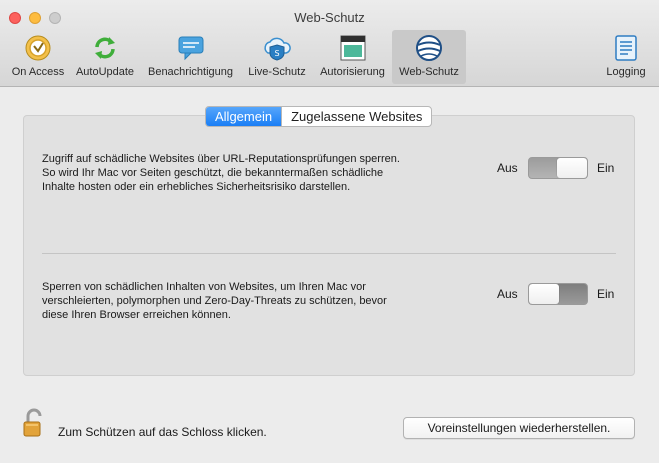 Image resolution: width=659 pixels, height=463 pixels. I want to click on toolbar-item-label: Autorisierung, so click(352, 72).